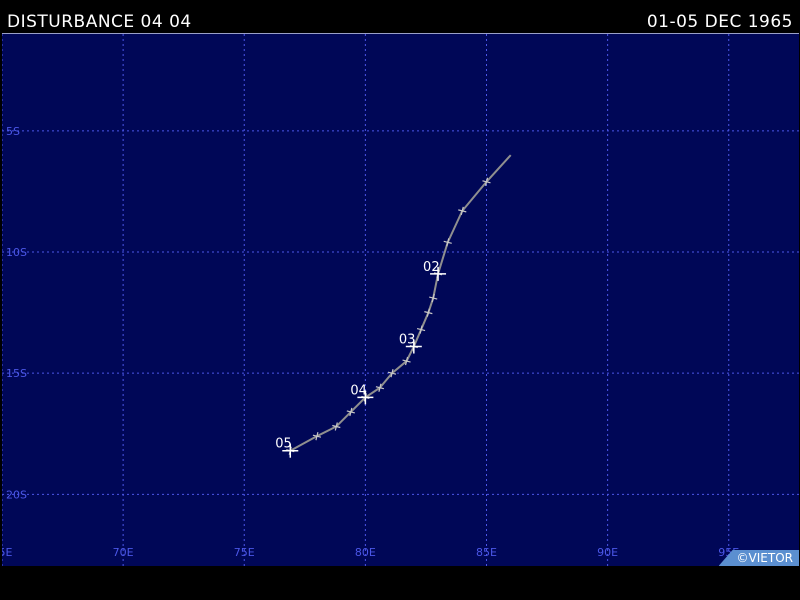 The height and width of the screenshot is (600, 800). What do you see at coordinates (123, 552) in the screenshot?
I see `lon-tick-label: 70E` at bounding box center [123, 552].